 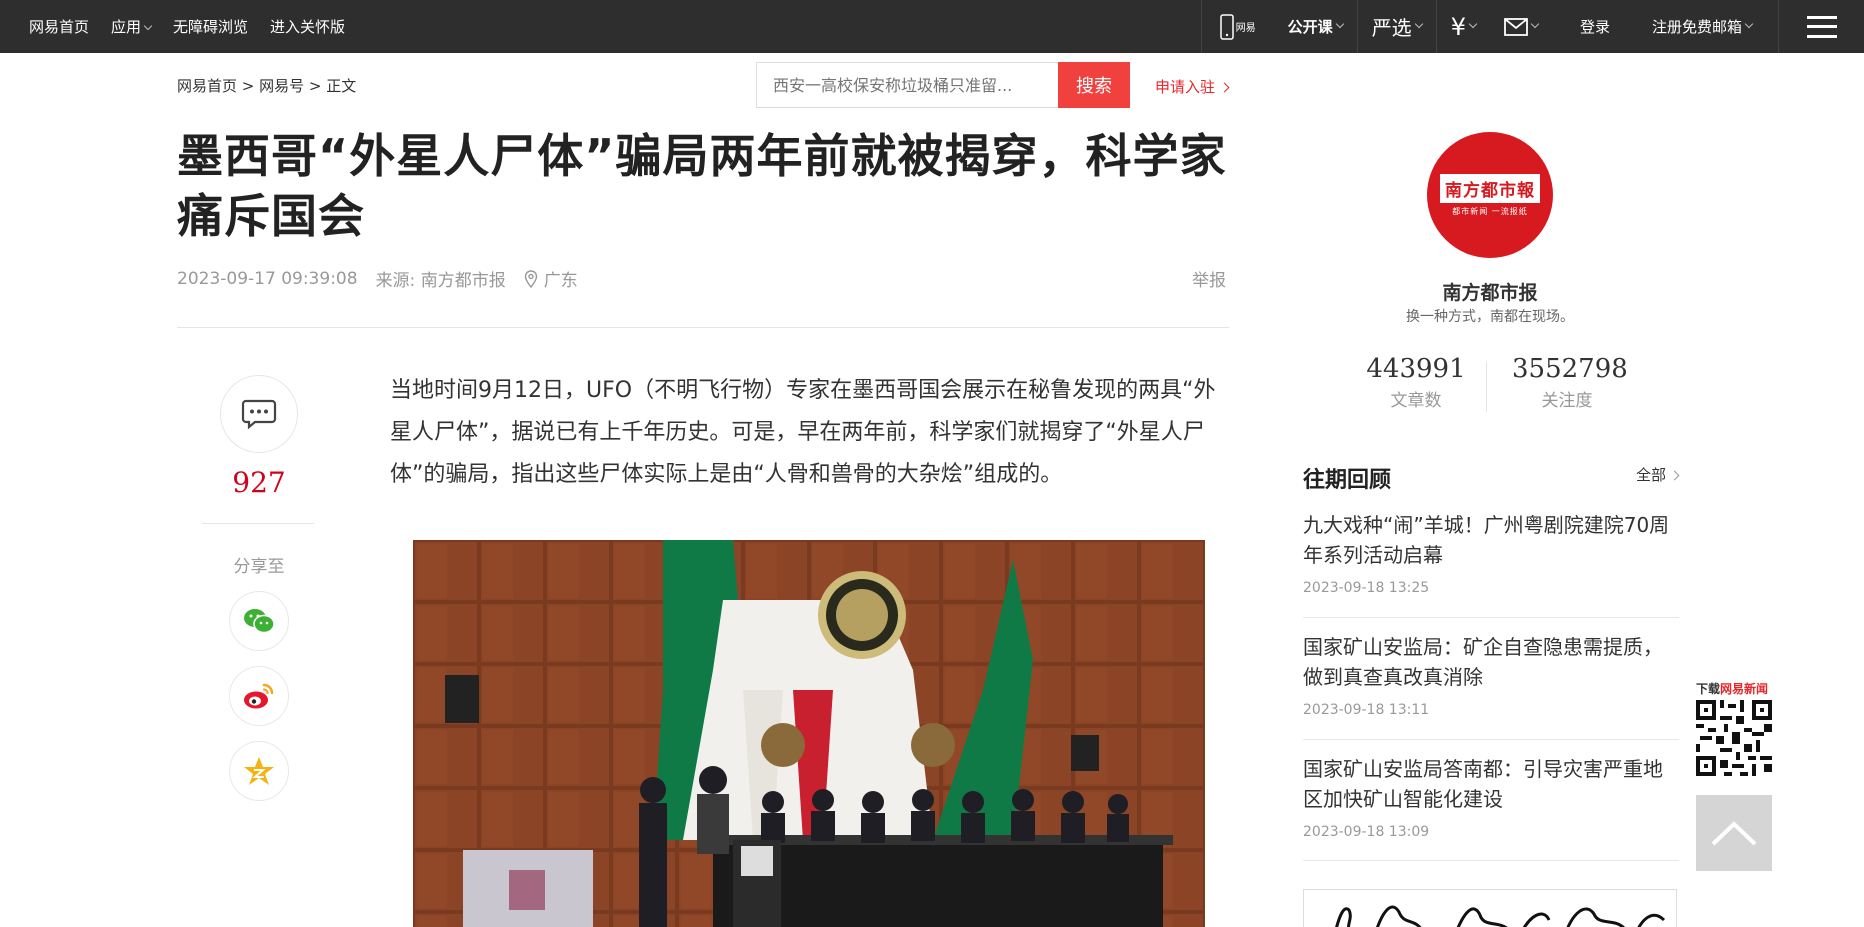 What do you see at coordinates (207, 86) in the screenshot?
I see `breadcrumb-home: 网易首页` at bounding box center [207, 86].